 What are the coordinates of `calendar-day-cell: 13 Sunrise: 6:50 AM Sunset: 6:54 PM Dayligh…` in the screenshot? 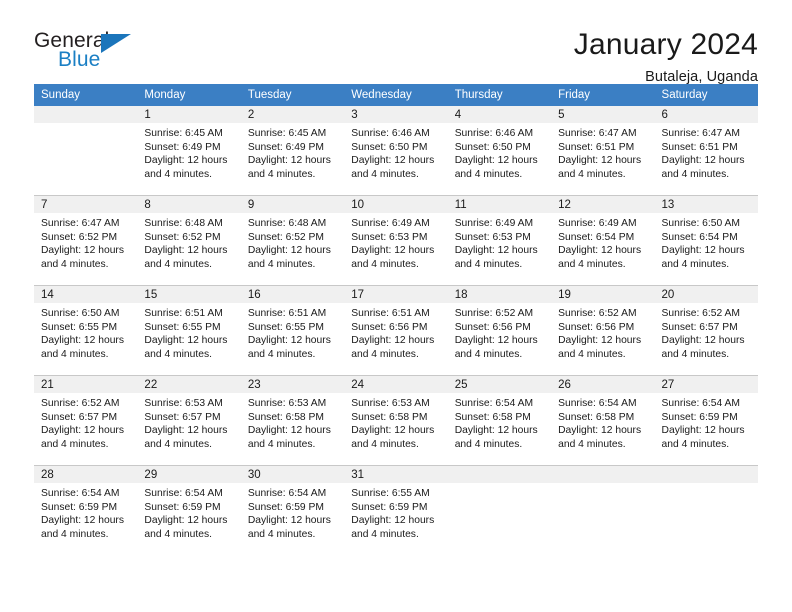 It's located at (706, 240).